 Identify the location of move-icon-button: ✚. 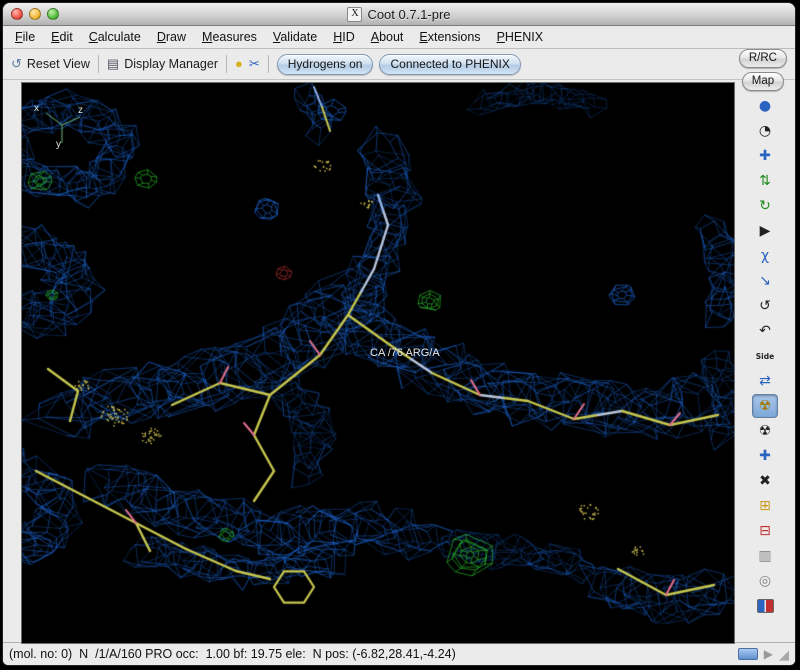
(765, 156).